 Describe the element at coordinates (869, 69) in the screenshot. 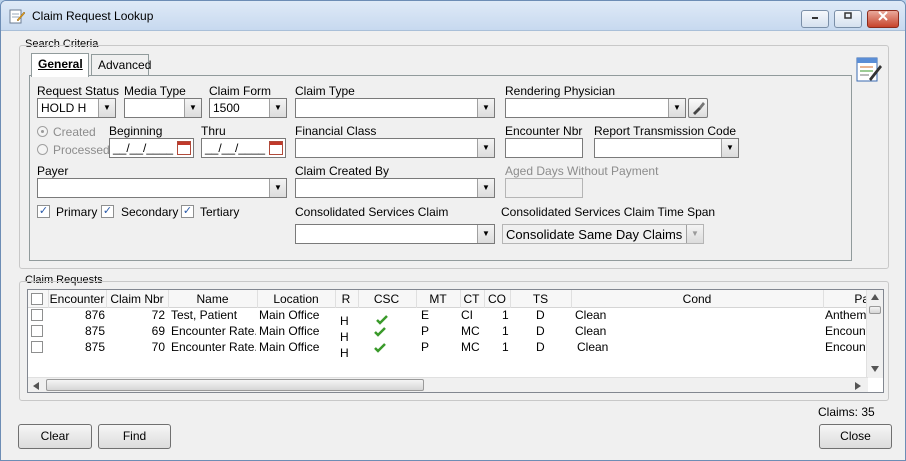

I see `clipboard-edit-icon` at that location.